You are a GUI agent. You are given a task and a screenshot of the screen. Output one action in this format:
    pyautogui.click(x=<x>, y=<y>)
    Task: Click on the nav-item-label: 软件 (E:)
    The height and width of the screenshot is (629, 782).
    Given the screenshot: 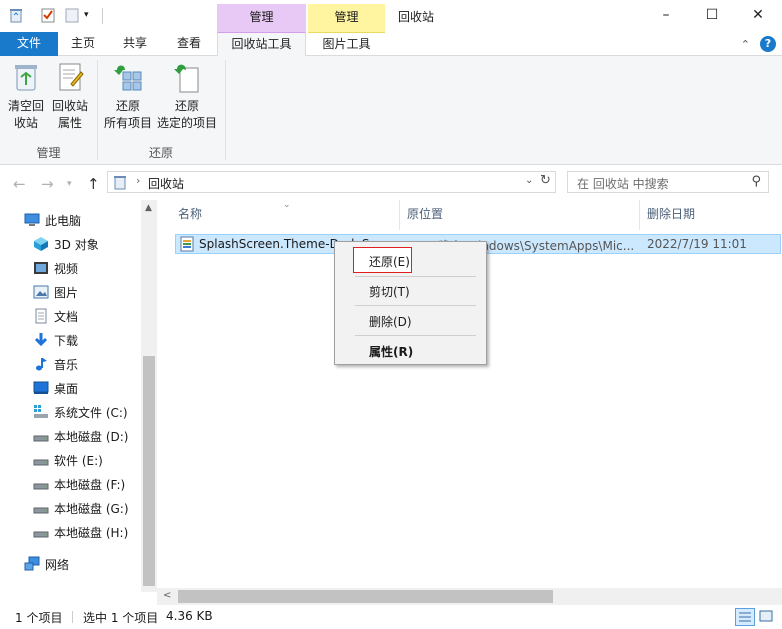 What is the action you would take?
    pyautogui.click(x=78, y=460)
    